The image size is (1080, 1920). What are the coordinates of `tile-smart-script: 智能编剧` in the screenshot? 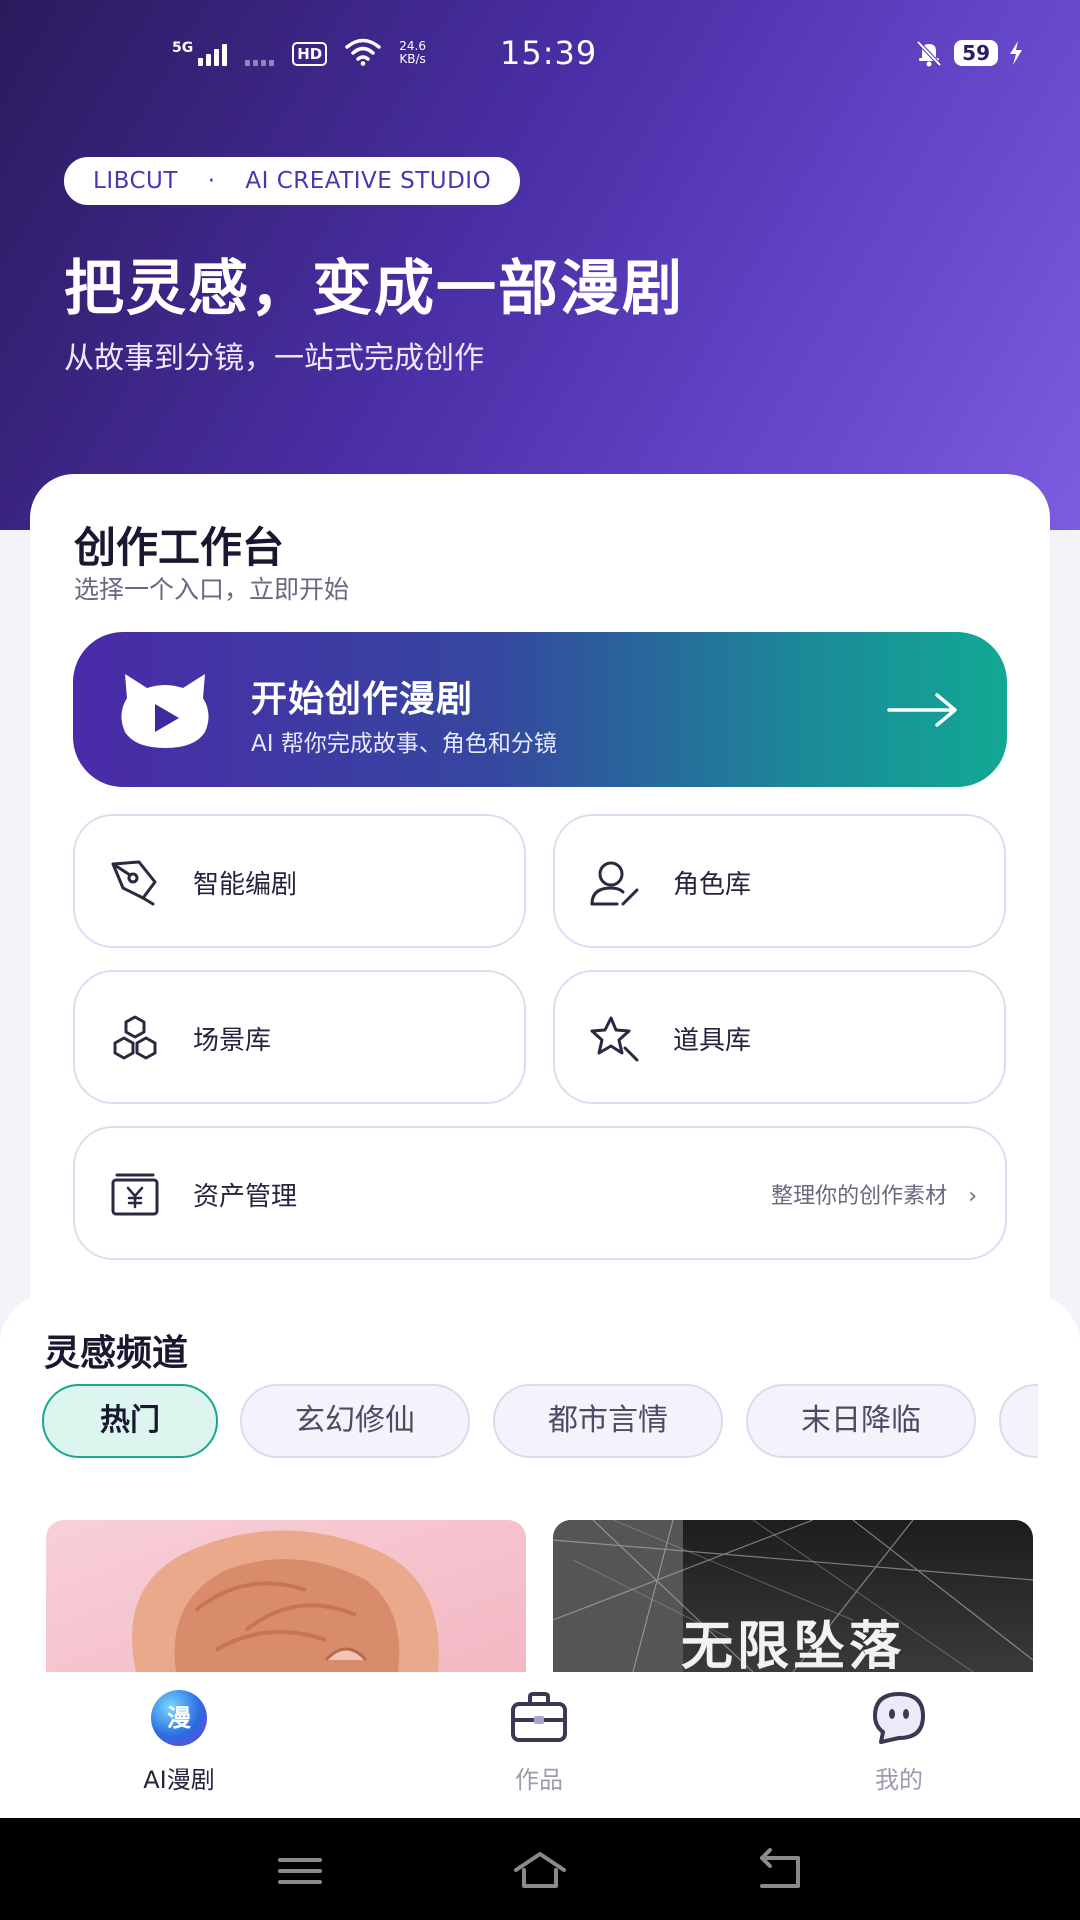 It's located at (299, 881).